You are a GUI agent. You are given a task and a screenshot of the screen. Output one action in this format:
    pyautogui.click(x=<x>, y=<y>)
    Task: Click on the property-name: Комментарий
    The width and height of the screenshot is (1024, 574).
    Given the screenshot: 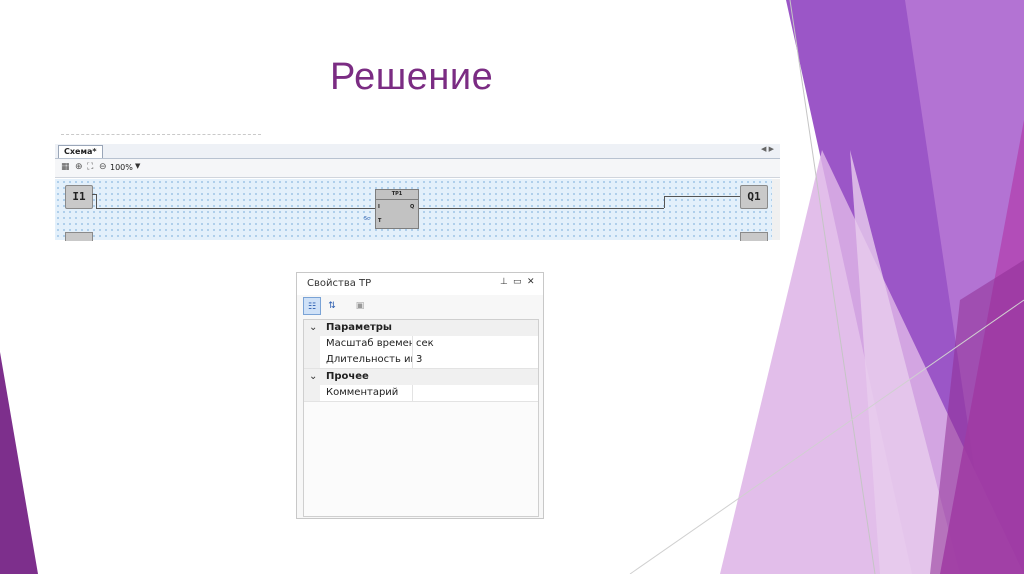 What is the action you would take?
    pyautogui.click(x=369, y=393)
    